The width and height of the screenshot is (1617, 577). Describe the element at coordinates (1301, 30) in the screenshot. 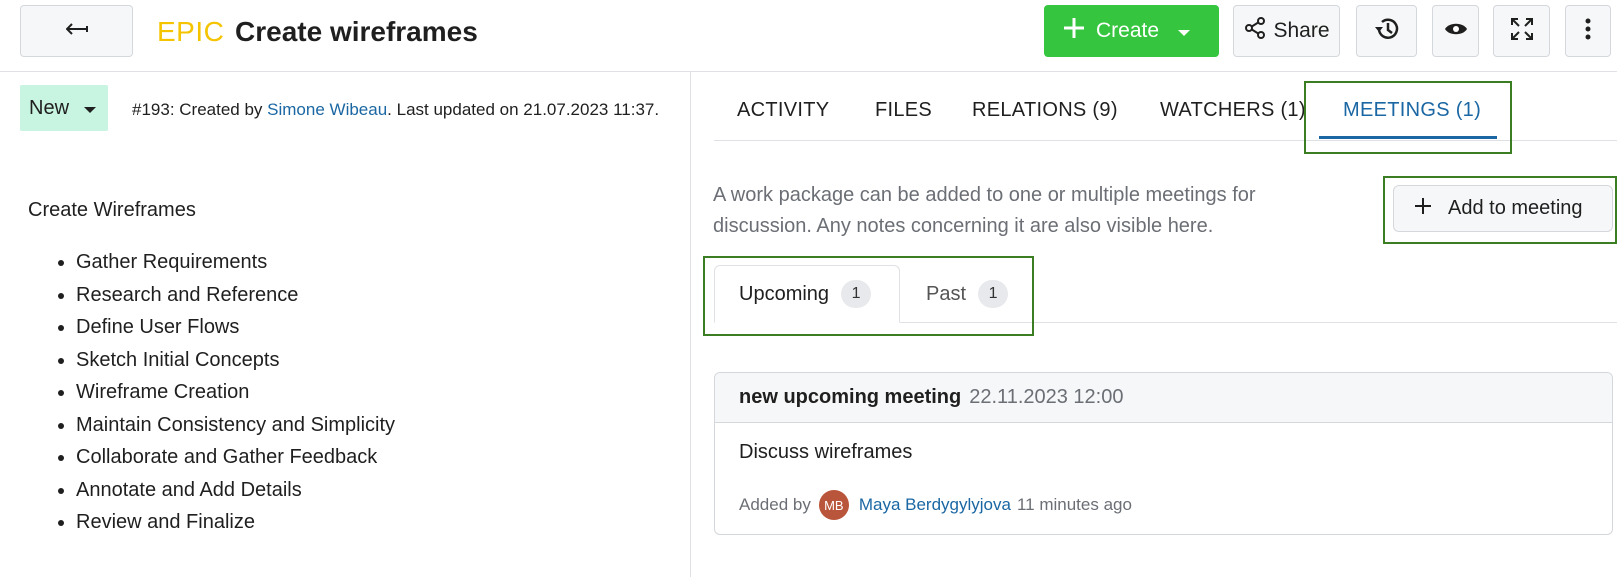

I see `share-button-label: Share` at that location.